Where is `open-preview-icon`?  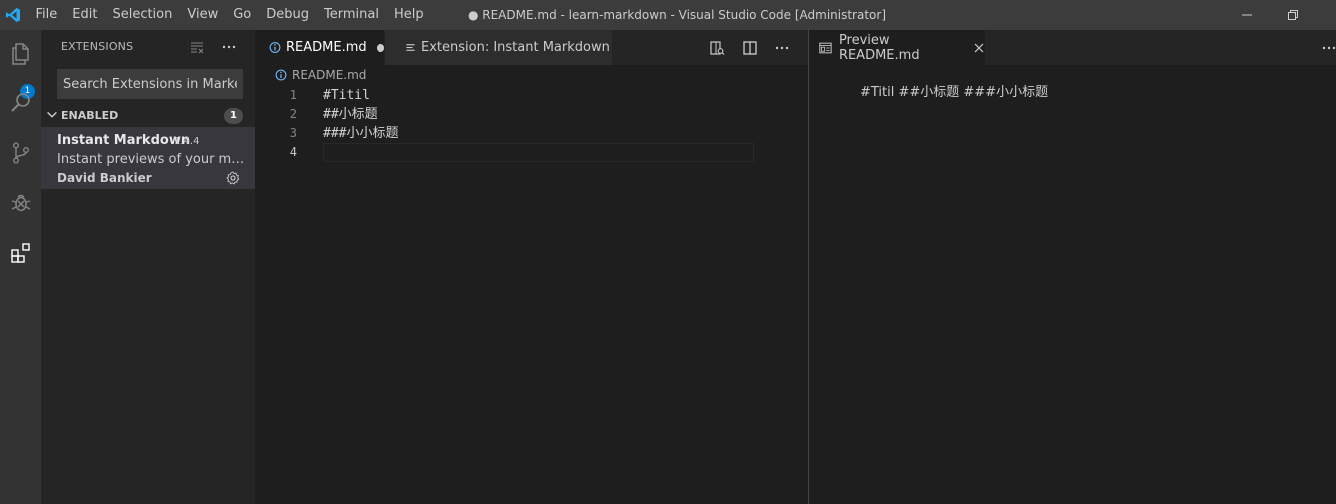
open-preview-icon is located at coordinates (717, 48).